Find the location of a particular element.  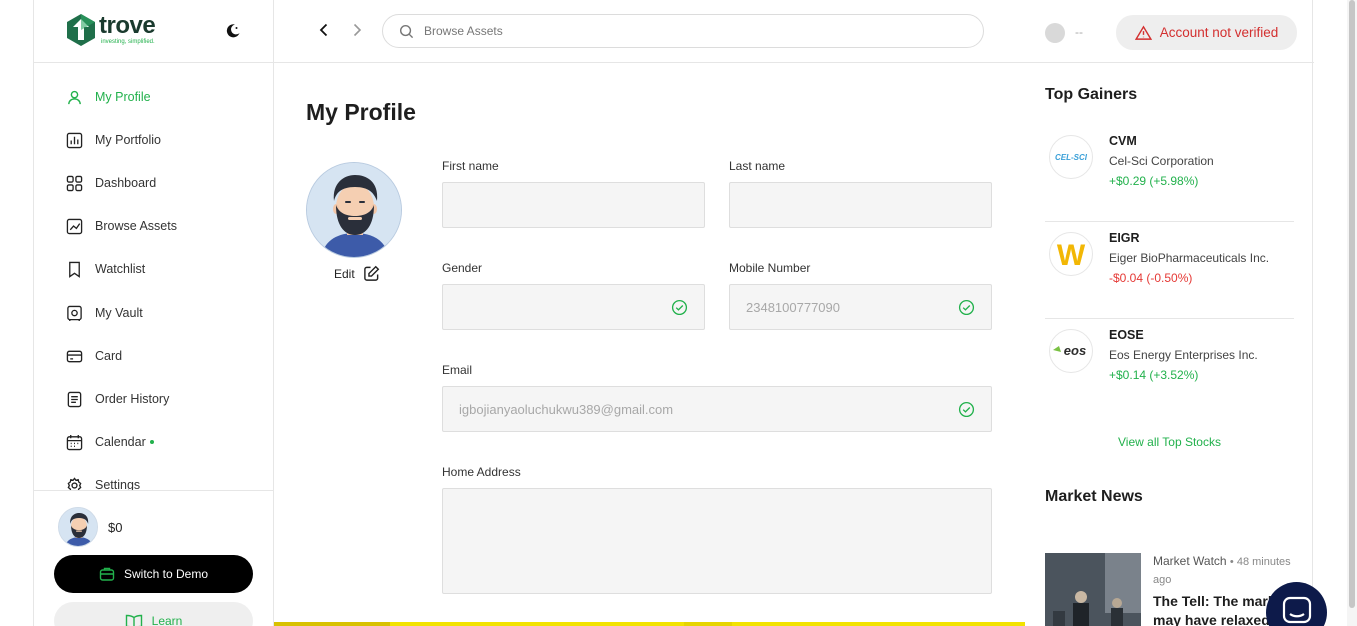

email-label: Email is located at coordinates (457, 370).